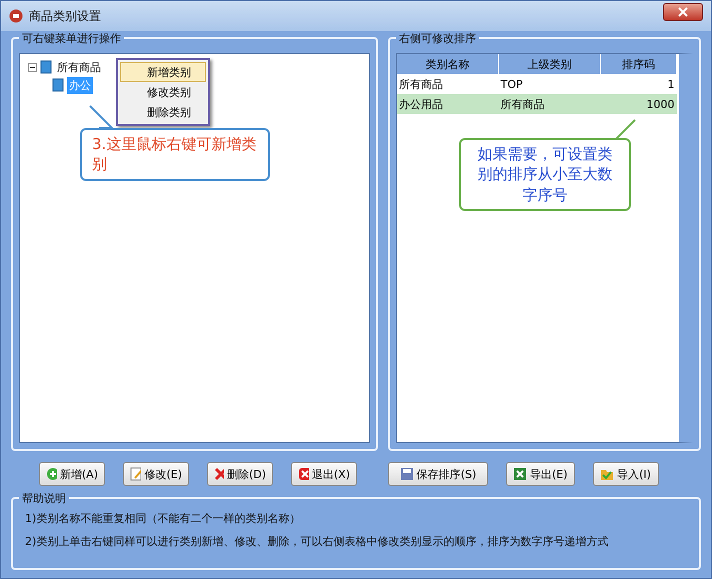 The image size is (712, 579). I want to click on spreadsheet-icon, so click(520, 474).